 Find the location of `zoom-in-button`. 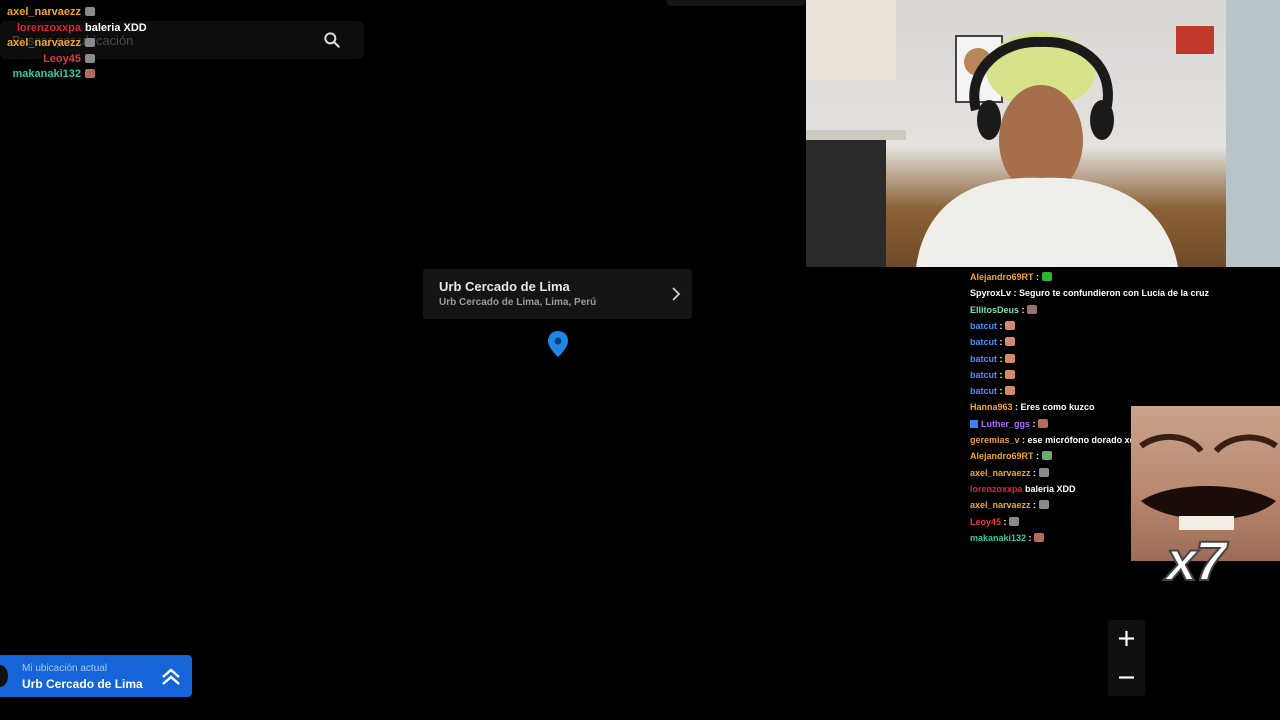

zoom-in-button is located at coordinates (1126, 638).